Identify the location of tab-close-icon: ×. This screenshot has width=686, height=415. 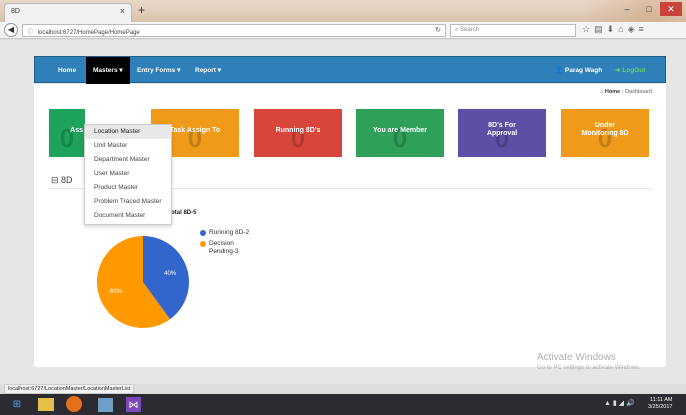
(122, 11).